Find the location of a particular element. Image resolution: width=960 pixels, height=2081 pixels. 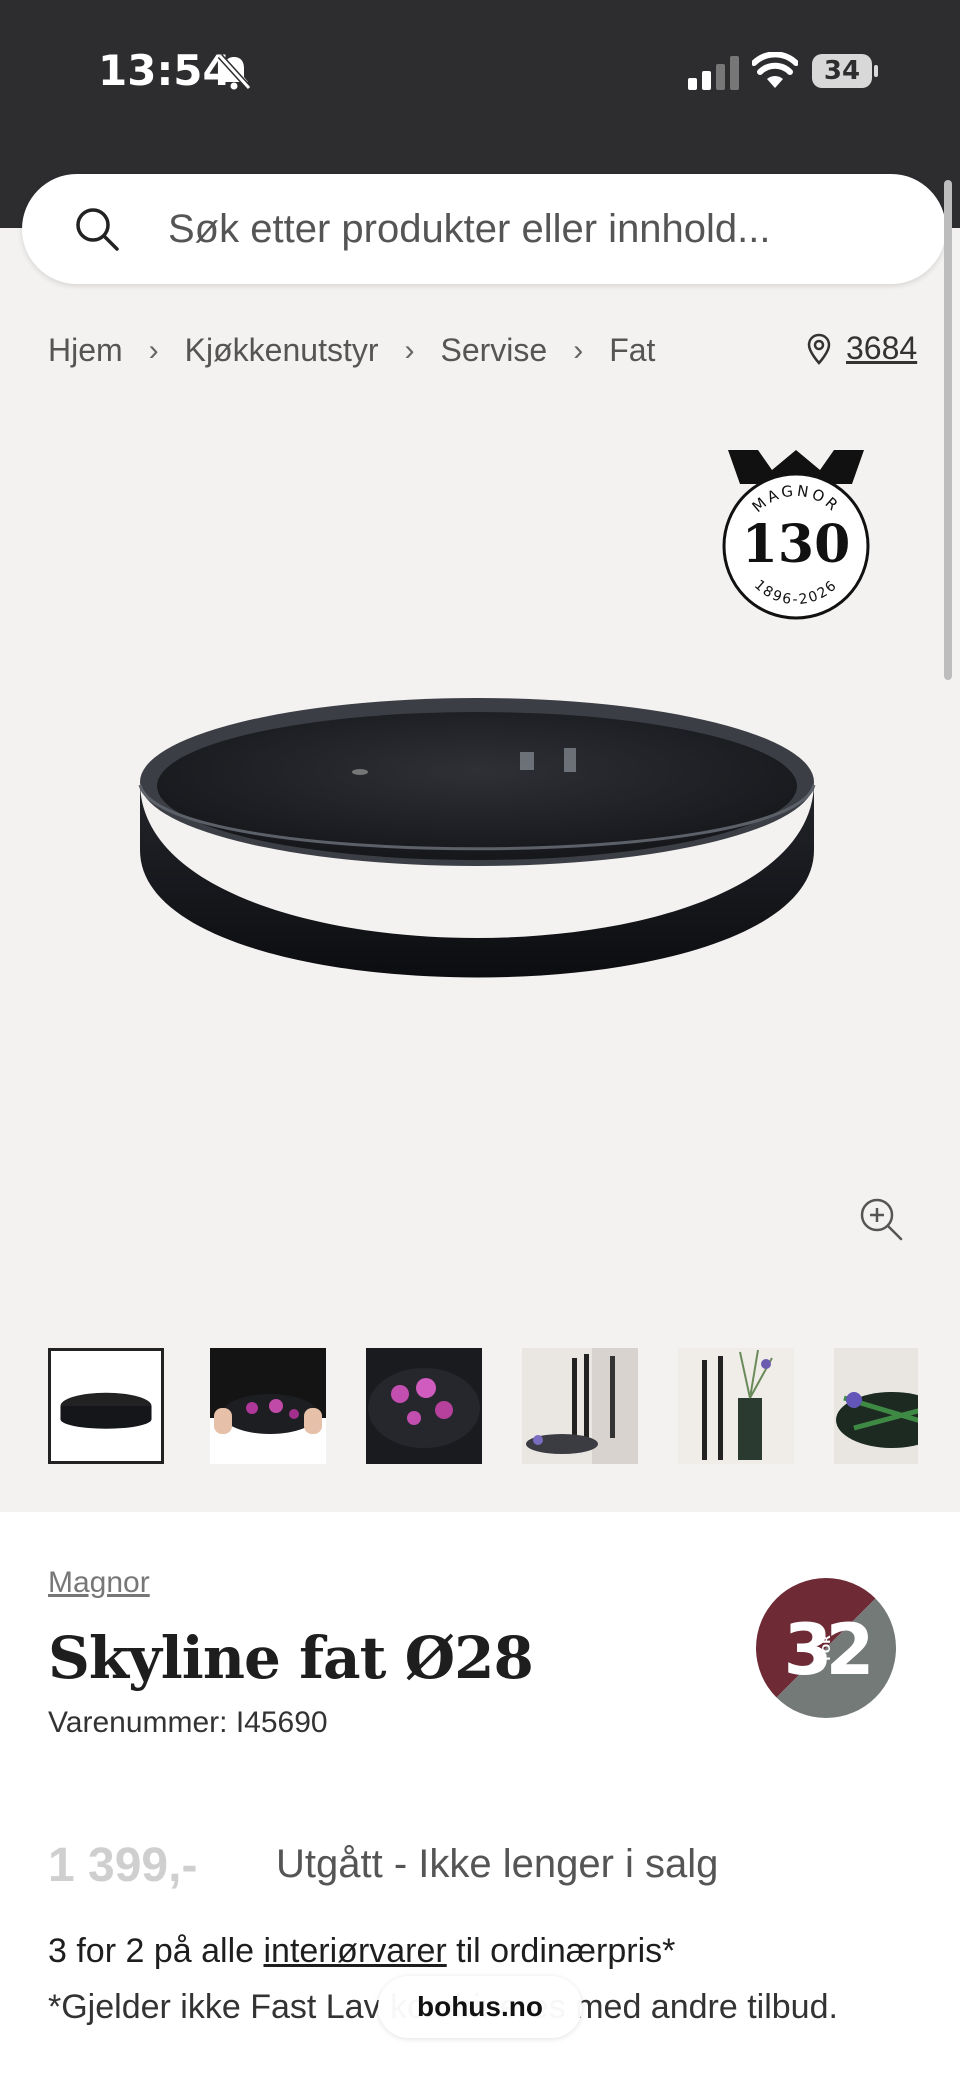

offer-text-post: til ordinærpris* is located at coordinates (561, 1951).